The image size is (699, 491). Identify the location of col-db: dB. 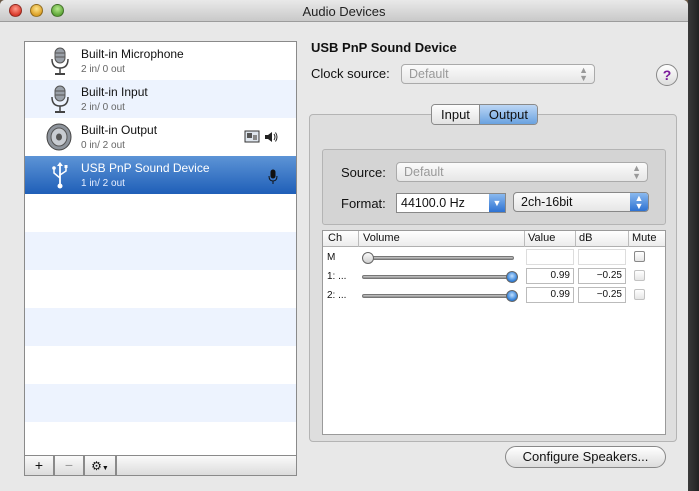
(585, 238).